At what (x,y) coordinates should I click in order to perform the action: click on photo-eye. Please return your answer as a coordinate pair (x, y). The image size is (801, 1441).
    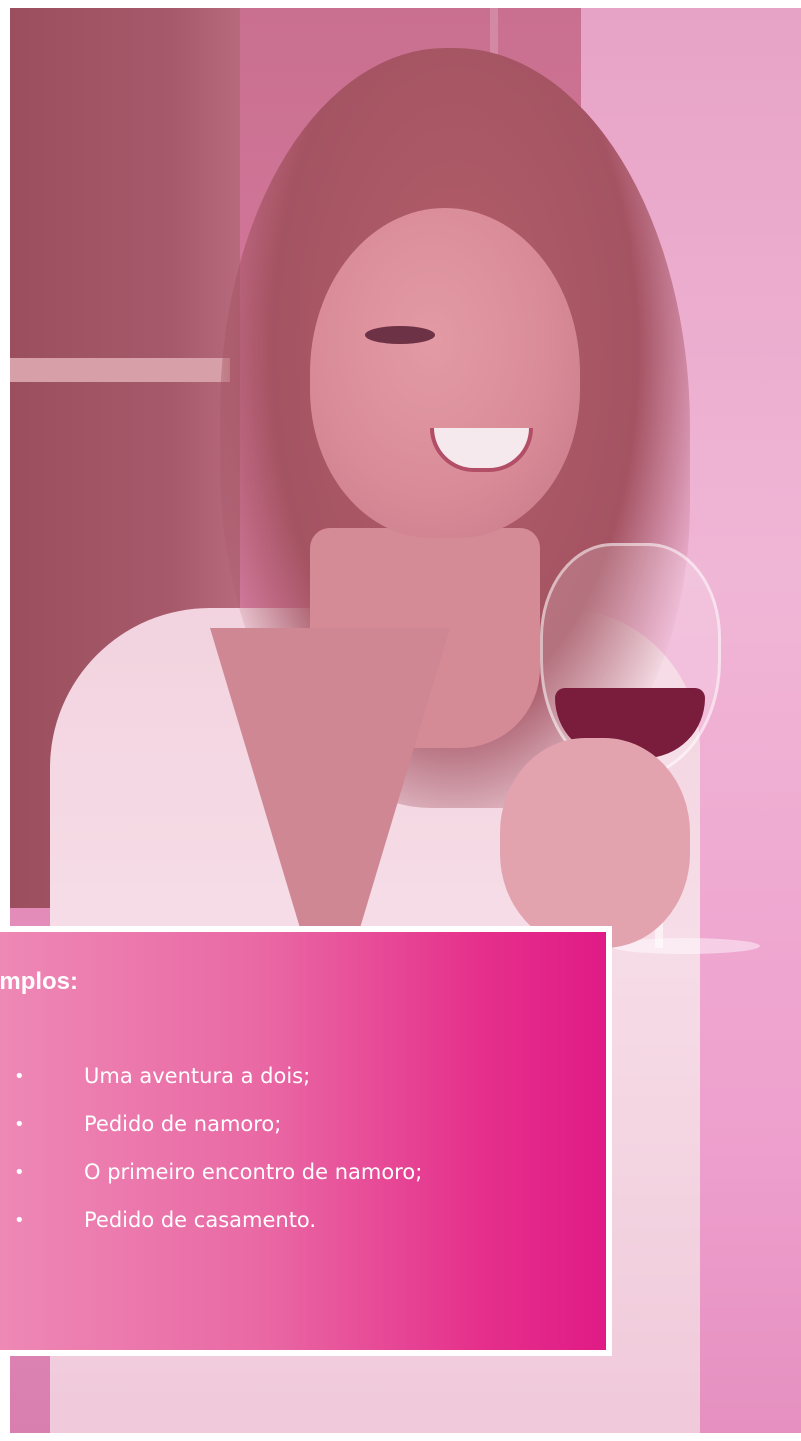
    Looking at the image, I should click on (400, 335).